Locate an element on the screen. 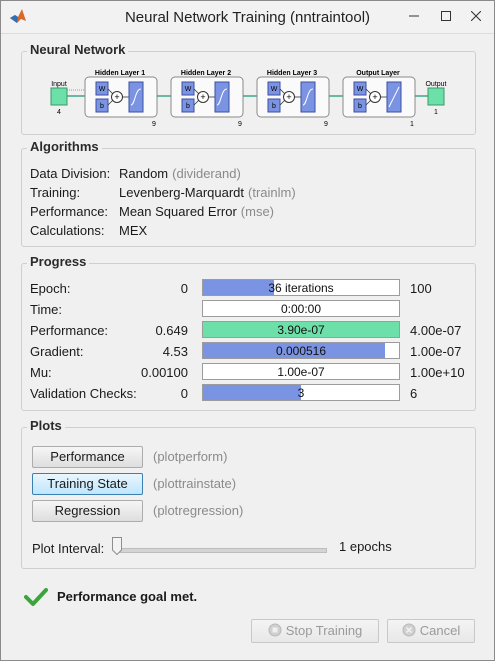  time-progress-text: 0:00:00 is located at coordinates (301, 309).